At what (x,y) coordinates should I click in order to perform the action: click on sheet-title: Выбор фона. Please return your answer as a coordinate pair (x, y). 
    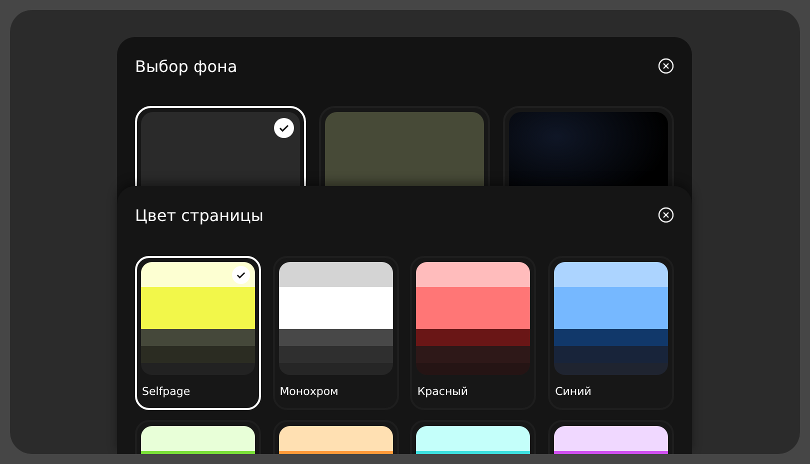
    Looking at the image, I should click on (186, 66).